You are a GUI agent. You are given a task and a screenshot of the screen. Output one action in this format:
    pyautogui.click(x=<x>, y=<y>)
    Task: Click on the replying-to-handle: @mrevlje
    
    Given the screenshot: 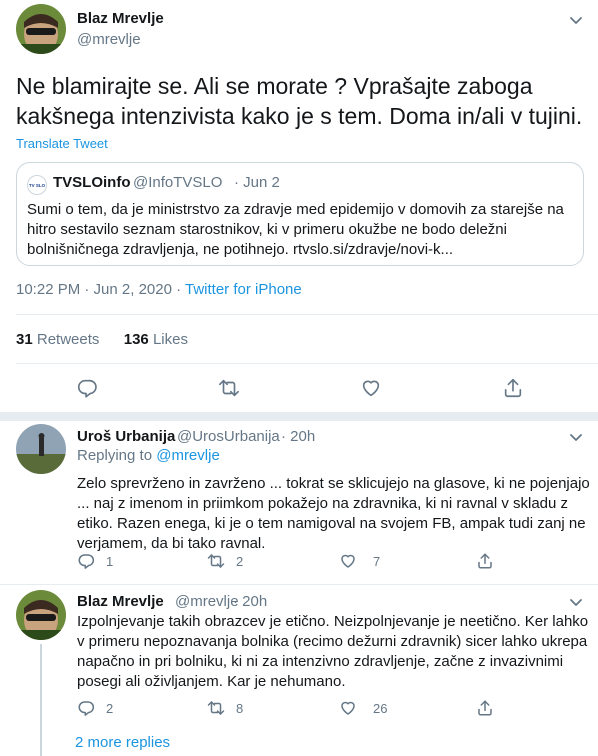 What is the action you would take?
    pyautogui.click(x=188, y=455)
    